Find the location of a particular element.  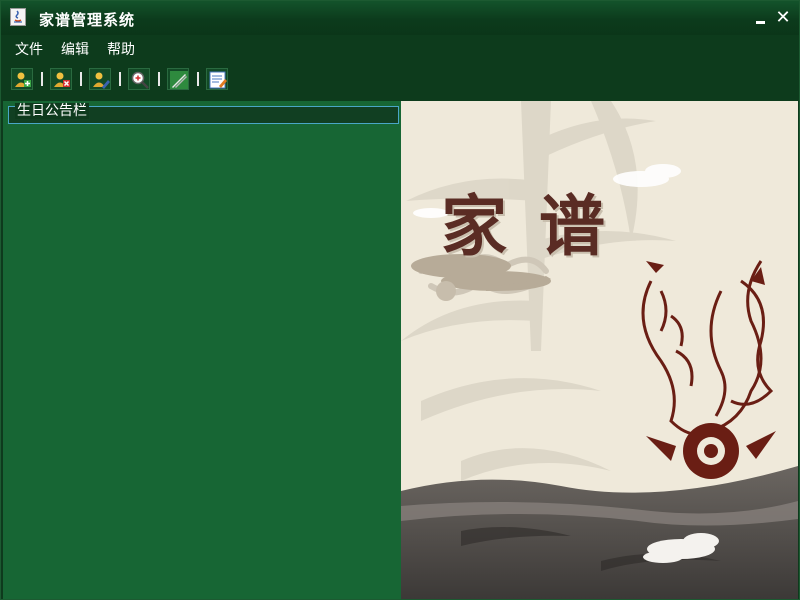

minimize-icon is located at coordinates (760, 22).